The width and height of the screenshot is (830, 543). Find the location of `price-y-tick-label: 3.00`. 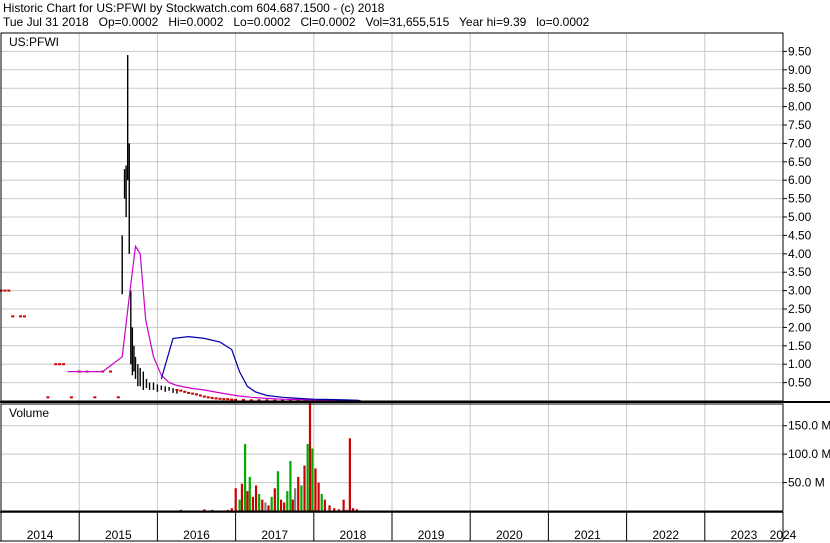

price-y-tick-label: 3.00 is located at coordinates (800, 291).